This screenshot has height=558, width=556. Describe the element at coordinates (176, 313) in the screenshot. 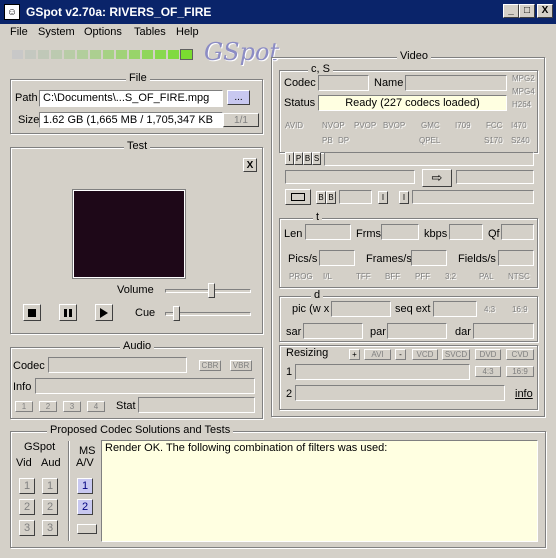

I see `cue-slider-thumb` at that location.